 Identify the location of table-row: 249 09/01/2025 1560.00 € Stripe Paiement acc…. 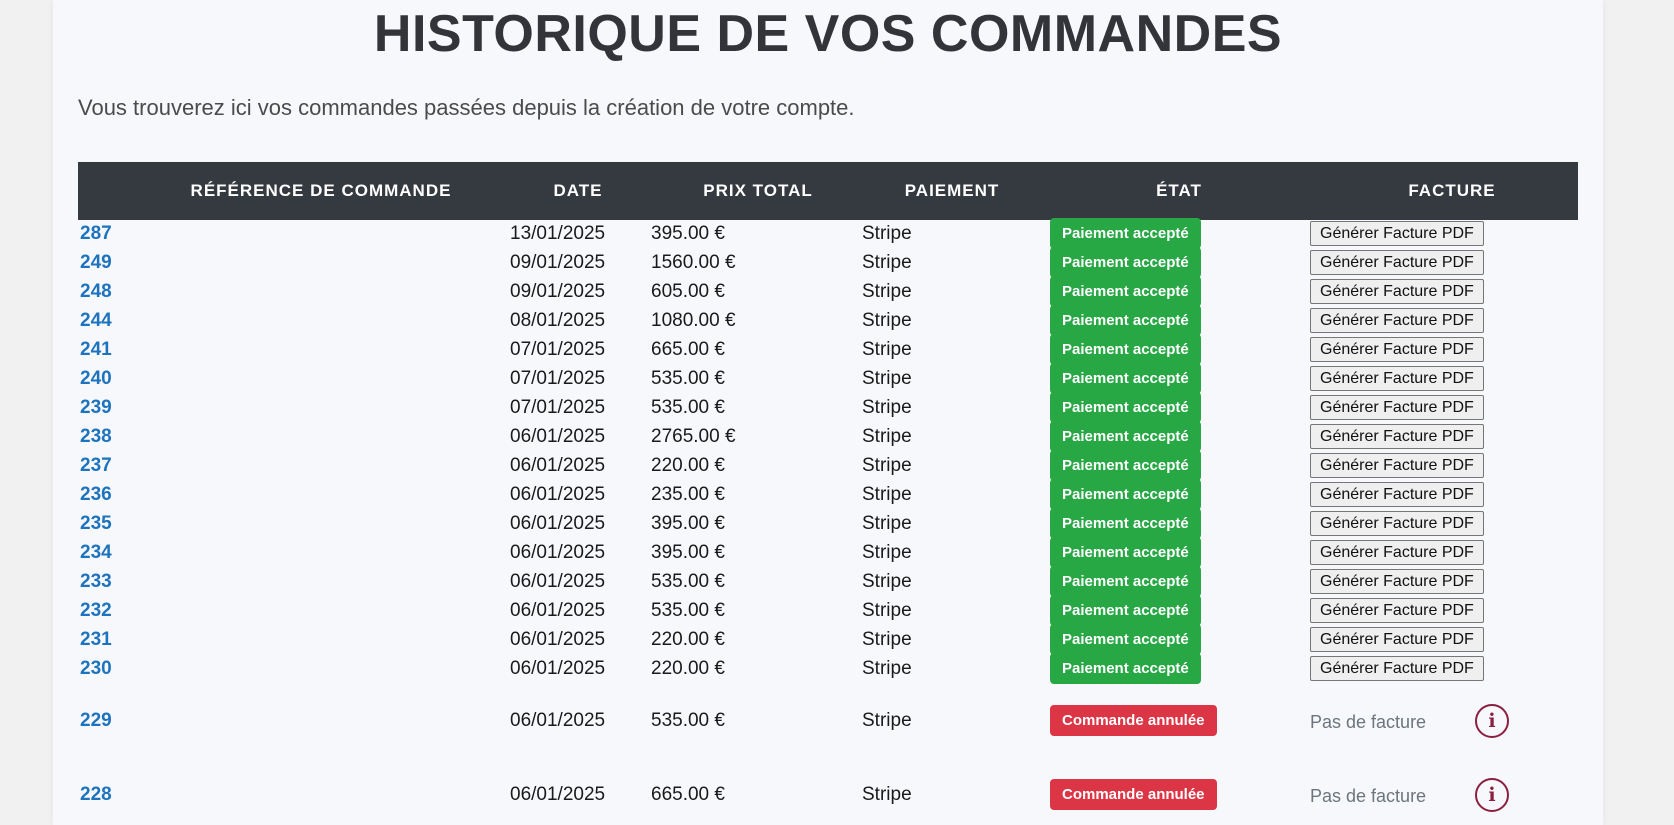
(828, 263).